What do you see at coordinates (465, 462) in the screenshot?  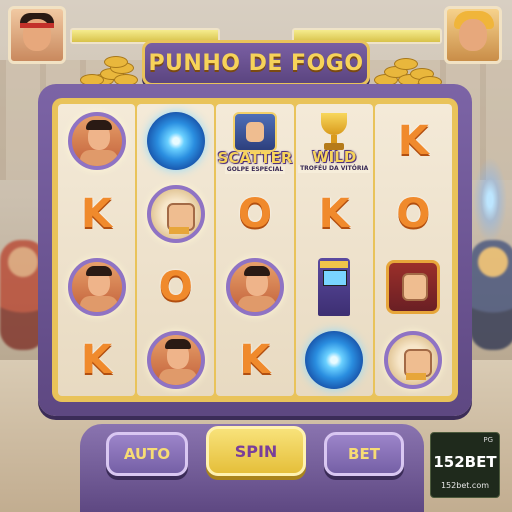 I see `brand-name: 152BET` at bounding box center [465, 462].